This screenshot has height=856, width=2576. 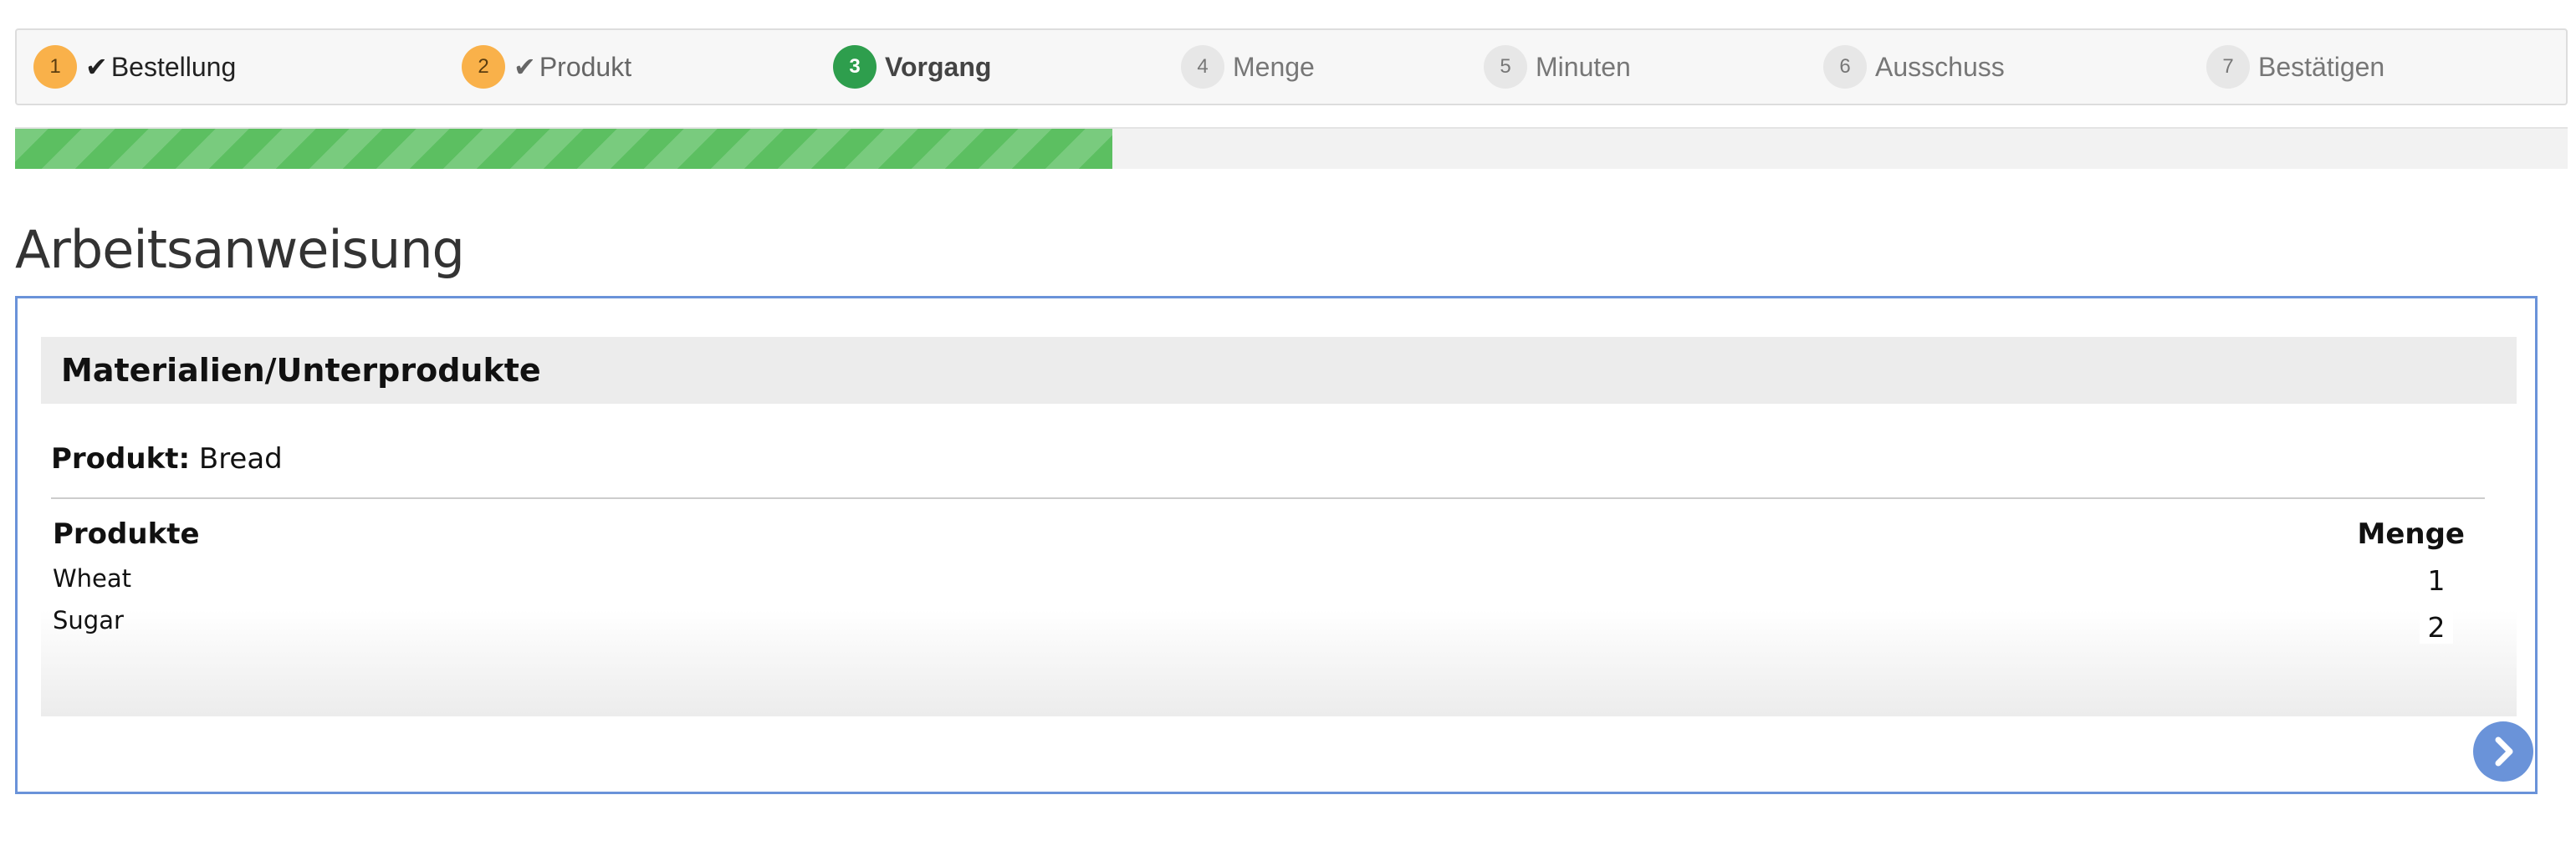 What do you see at coordinates (240, 459) in the screenshot?
I see `product-value: Bread` at bounding box center [240, 459].